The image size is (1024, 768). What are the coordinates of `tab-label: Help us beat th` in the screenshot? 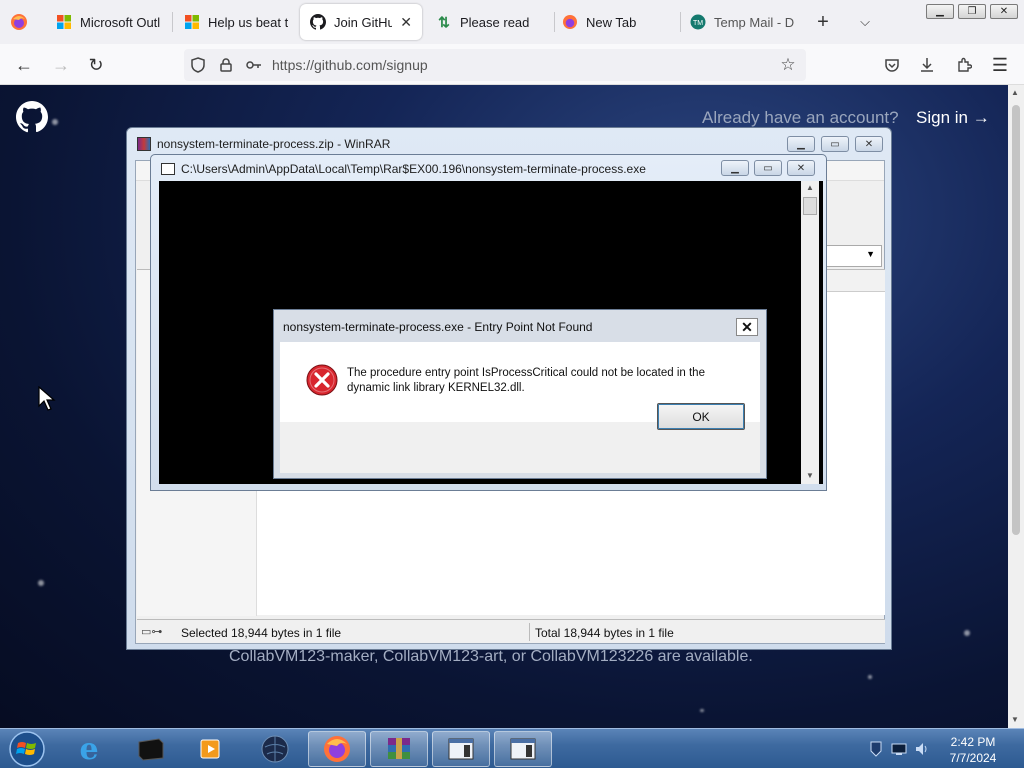 It's located at (248, 22).